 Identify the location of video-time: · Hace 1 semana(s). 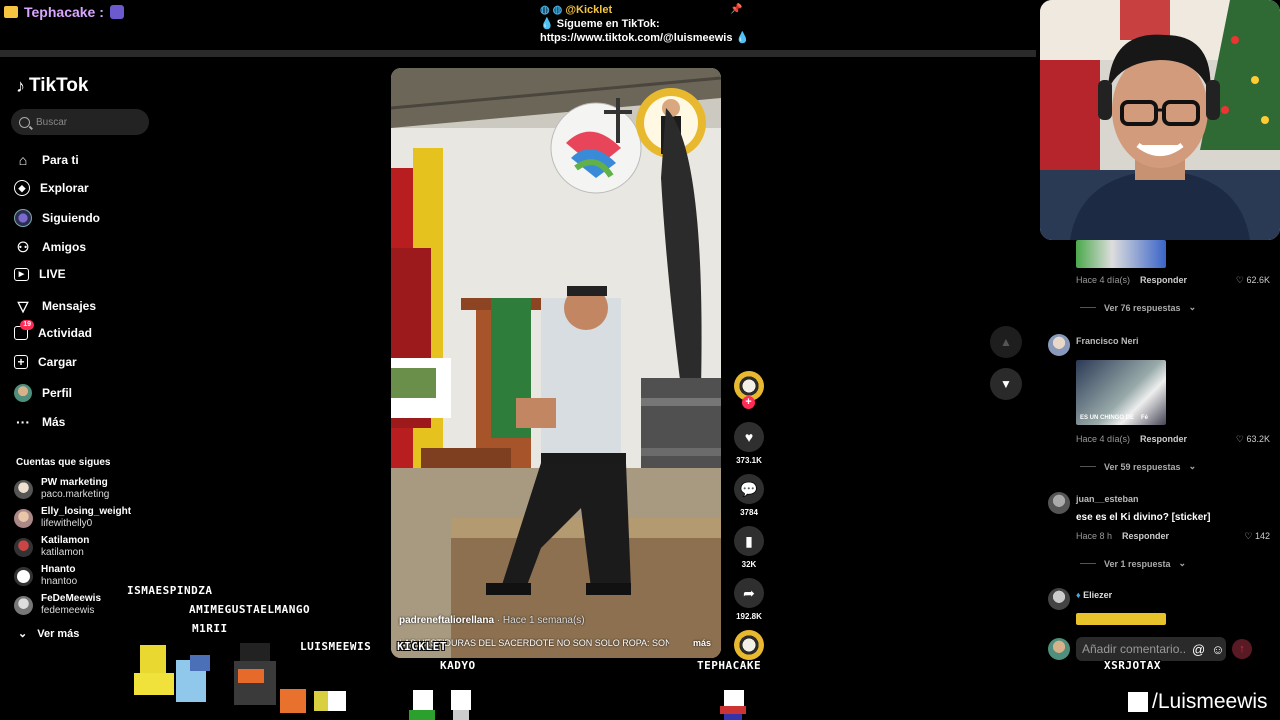
(540, 620).